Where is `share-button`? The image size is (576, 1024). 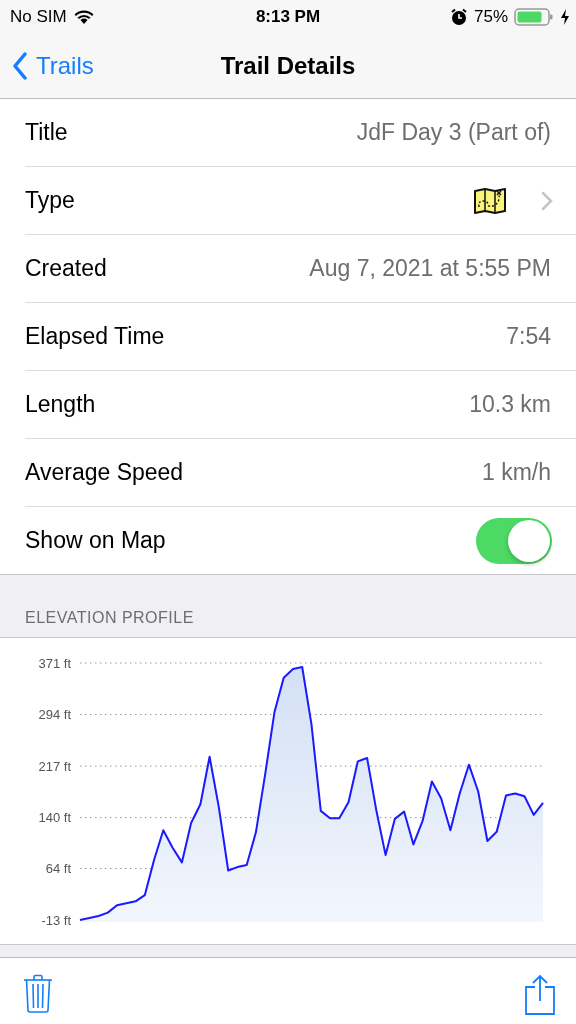
share-button is located at coordinates (540, 995).